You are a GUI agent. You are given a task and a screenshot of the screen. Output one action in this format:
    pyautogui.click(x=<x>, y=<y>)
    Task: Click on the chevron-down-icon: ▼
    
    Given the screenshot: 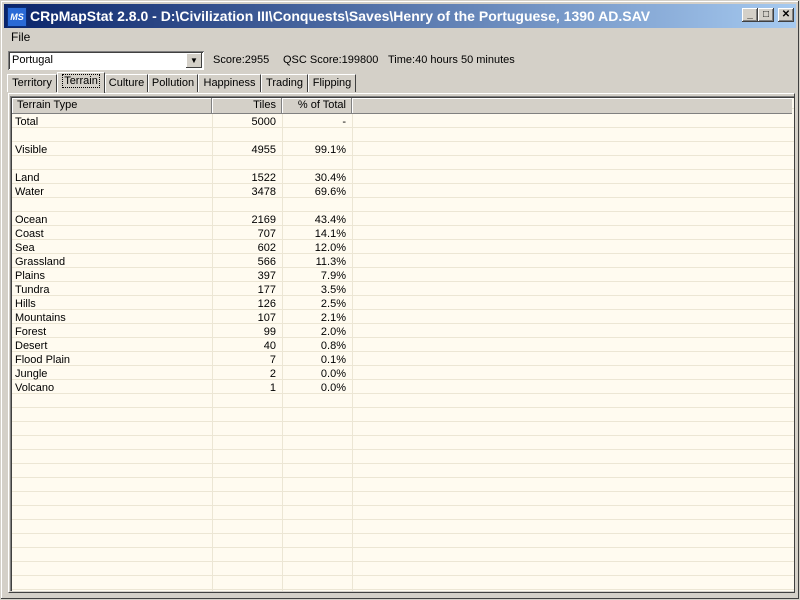 What is the action you would take?
    pyautogui.click(x=194, y=60)
    